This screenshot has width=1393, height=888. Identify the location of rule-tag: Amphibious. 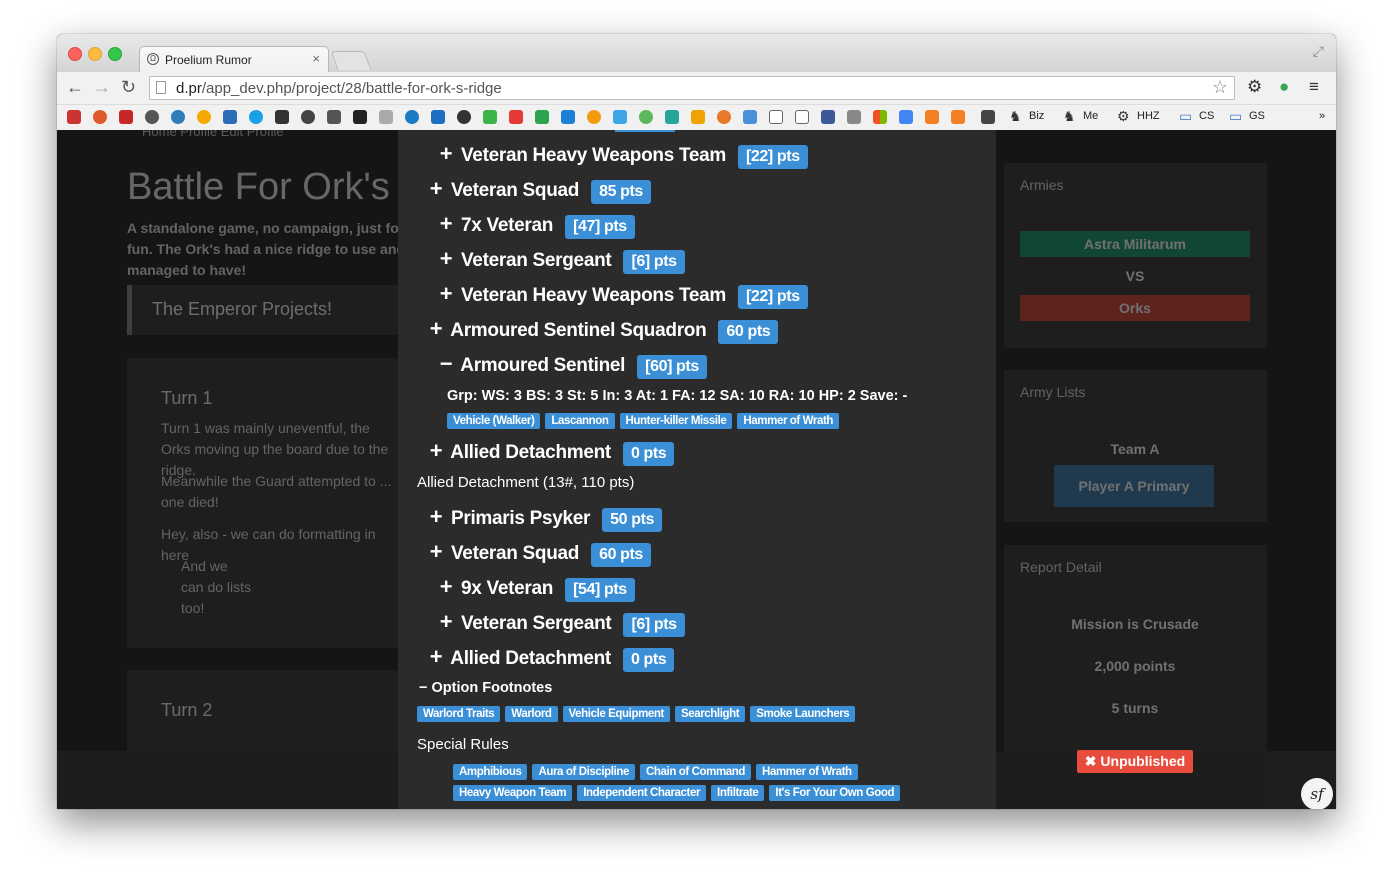
(490, 772).